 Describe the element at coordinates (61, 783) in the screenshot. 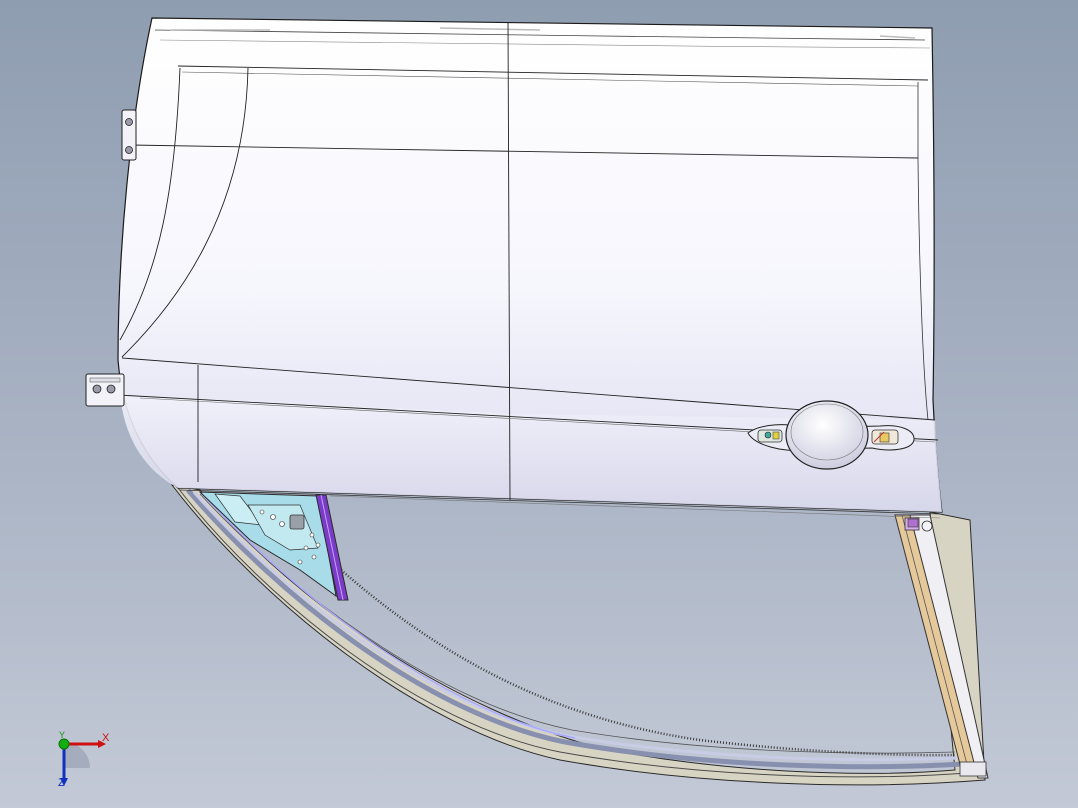

I see `z-axis-label: Z` at that location.